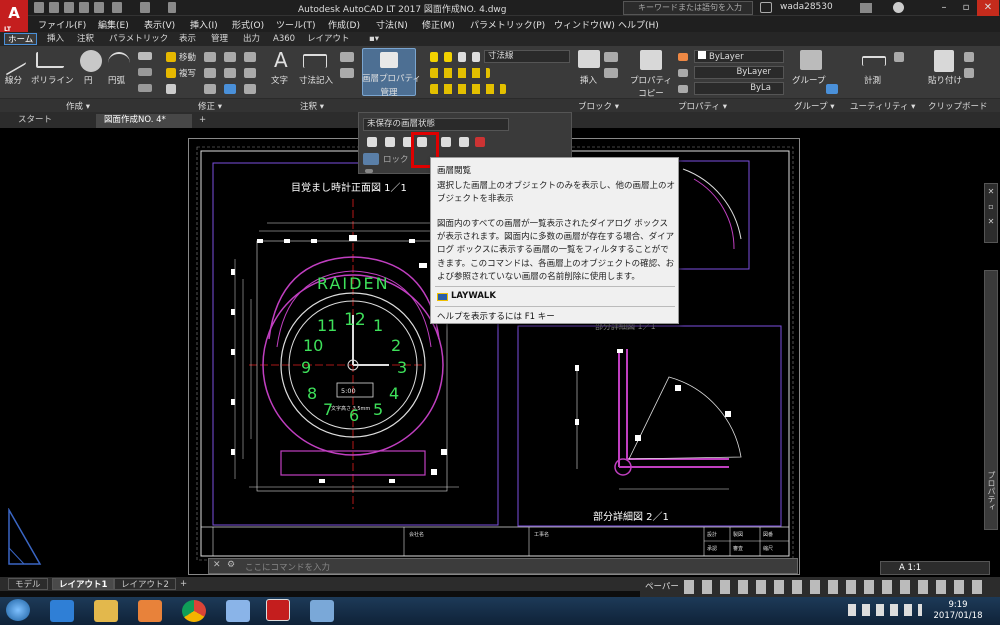 This screenshot has height=625, width=1000. Describe the element at coordinates (611, 57) in the screenshot. I see `create-block-icon` at that location.